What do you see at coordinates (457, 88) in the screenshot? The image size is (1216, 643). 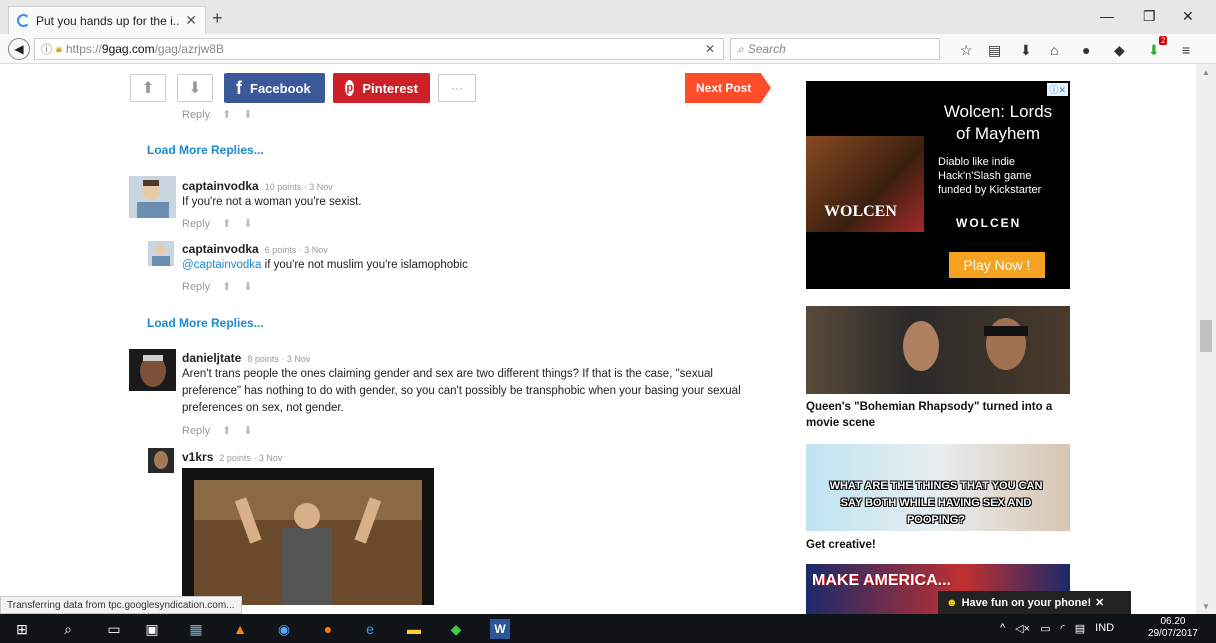 I see `more-share-button: ···` at bounding box center [457, 88].